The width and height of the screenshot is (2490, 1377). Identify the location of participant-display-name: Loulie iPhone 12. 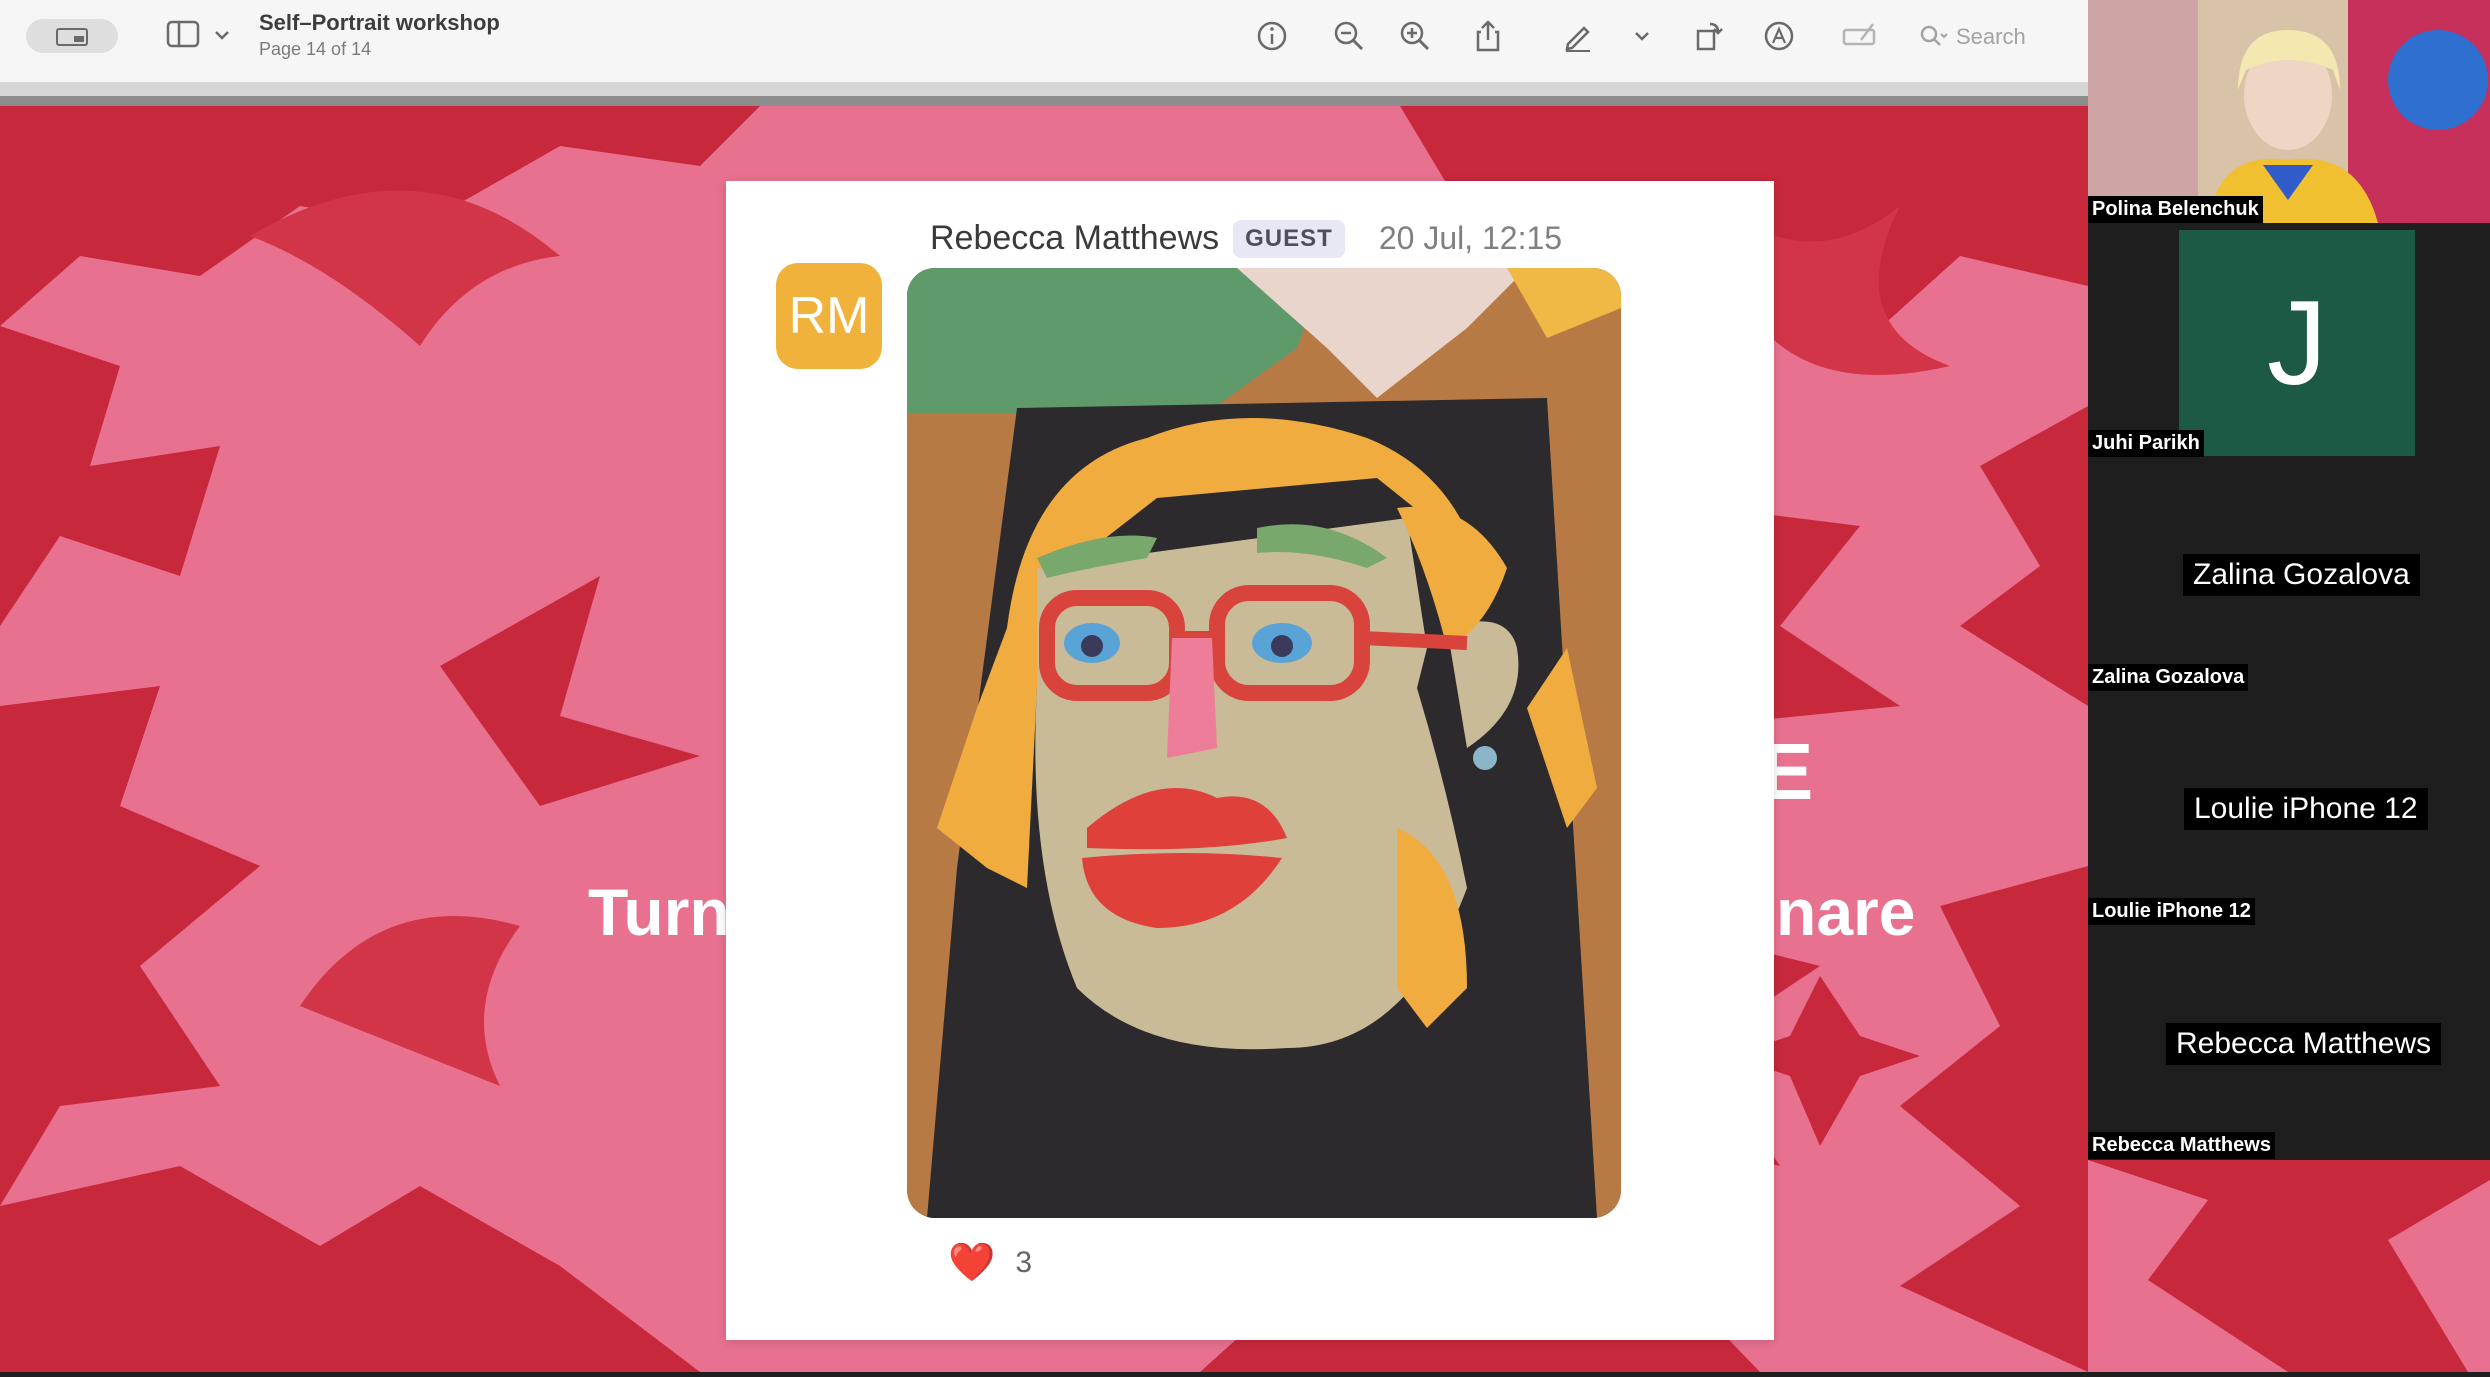
(2306, 809).